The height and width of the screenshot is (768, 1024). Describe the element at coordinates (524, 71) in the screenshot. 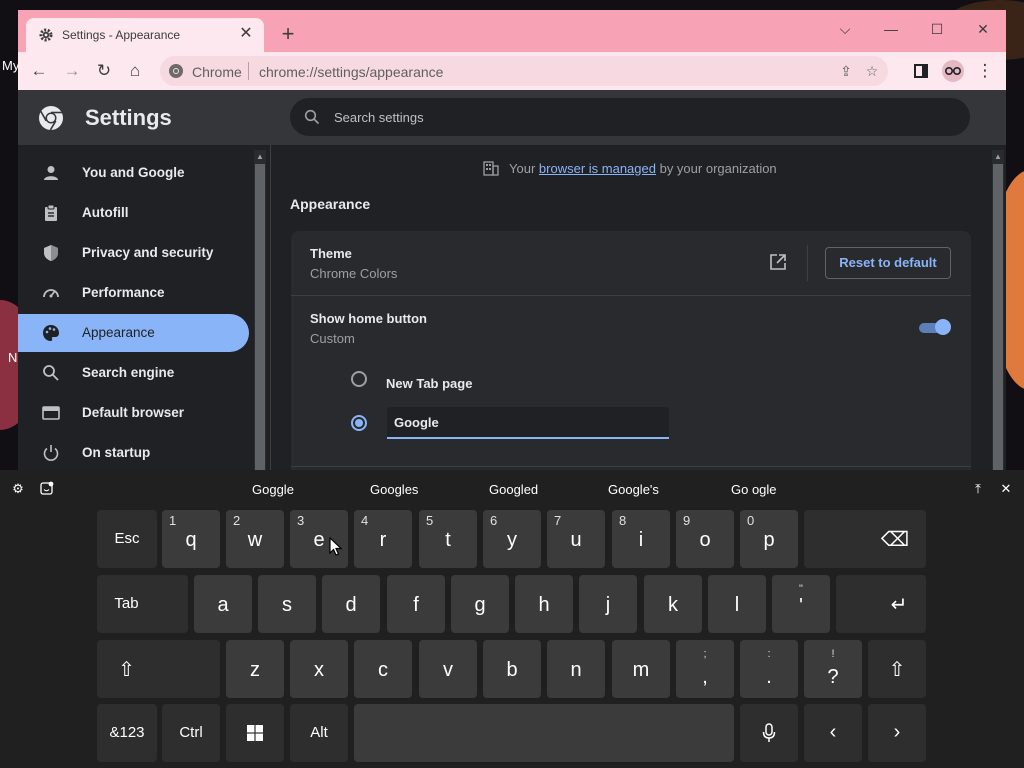

I see `address-bar: Chrome chrome://settings/appearance ⇪ ☆` at that location.